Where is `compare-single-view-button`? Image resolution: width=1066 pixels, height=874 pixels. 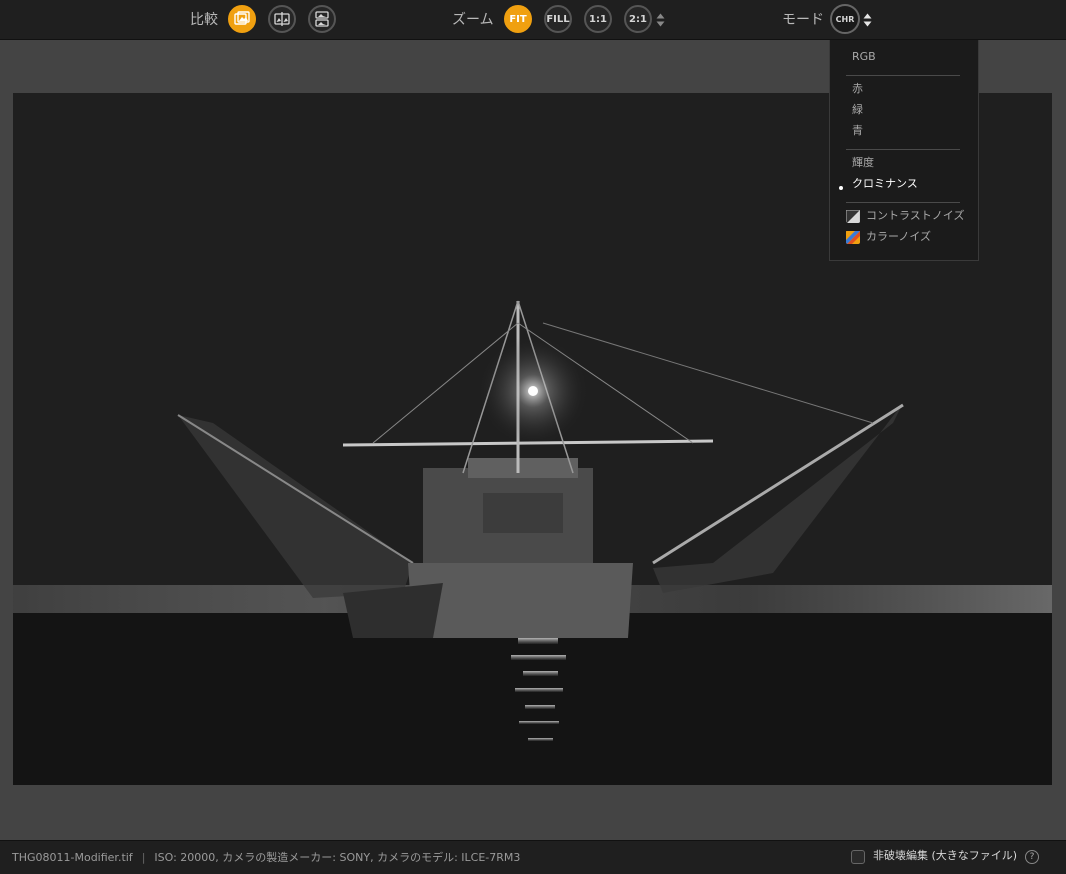
compare-single-view-button is located at coordinates (242, 19).